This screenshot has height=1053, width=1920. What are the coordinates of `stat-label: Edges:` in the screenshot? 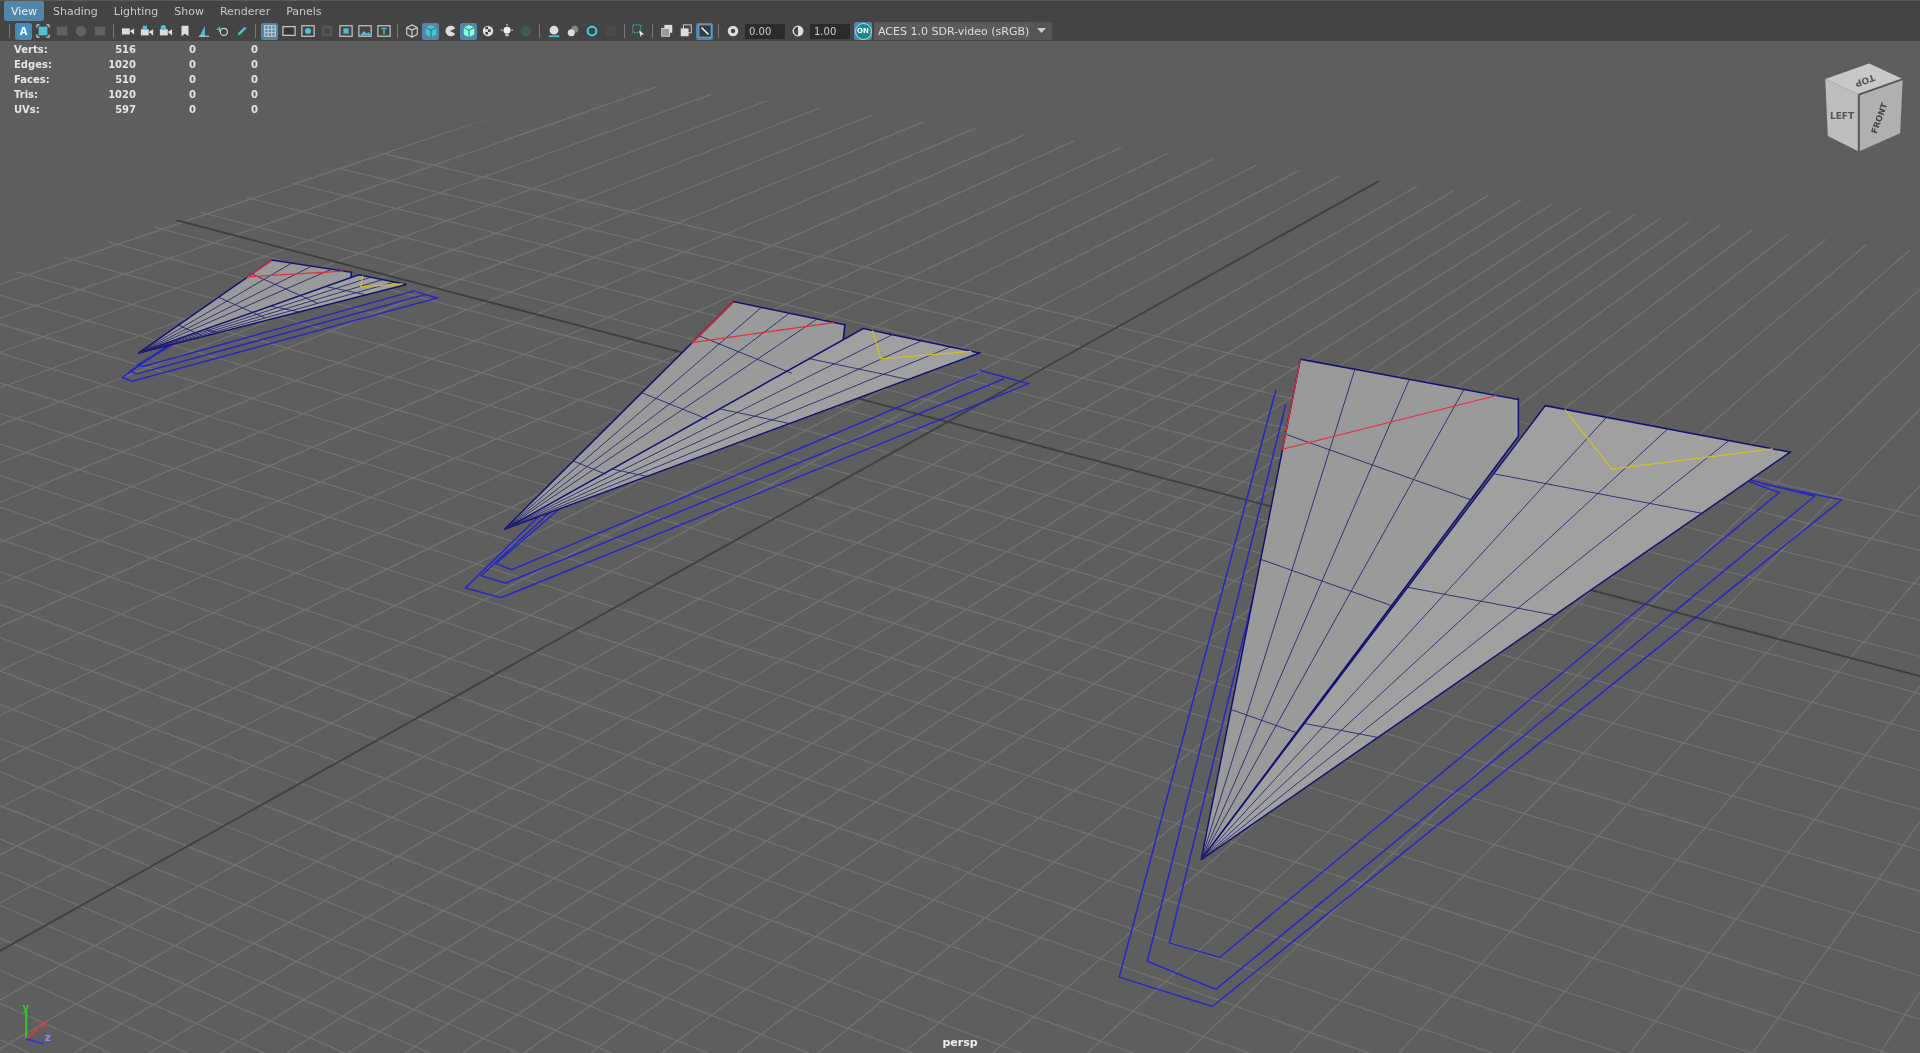 It's located at (33, 64).